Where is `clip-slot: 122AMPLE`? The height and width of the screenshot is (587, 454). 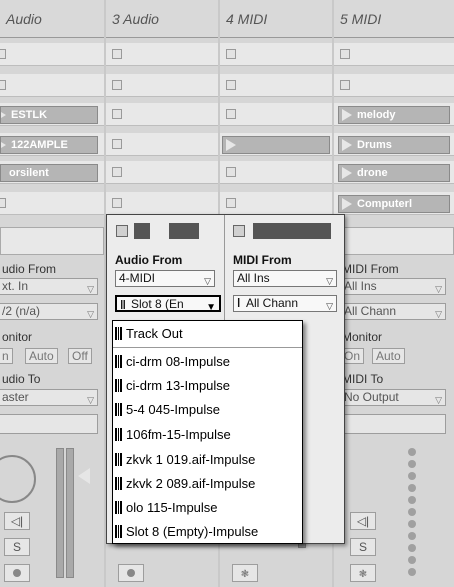 clip-slot: 122AMPLE is located at coordinates (52, 144).